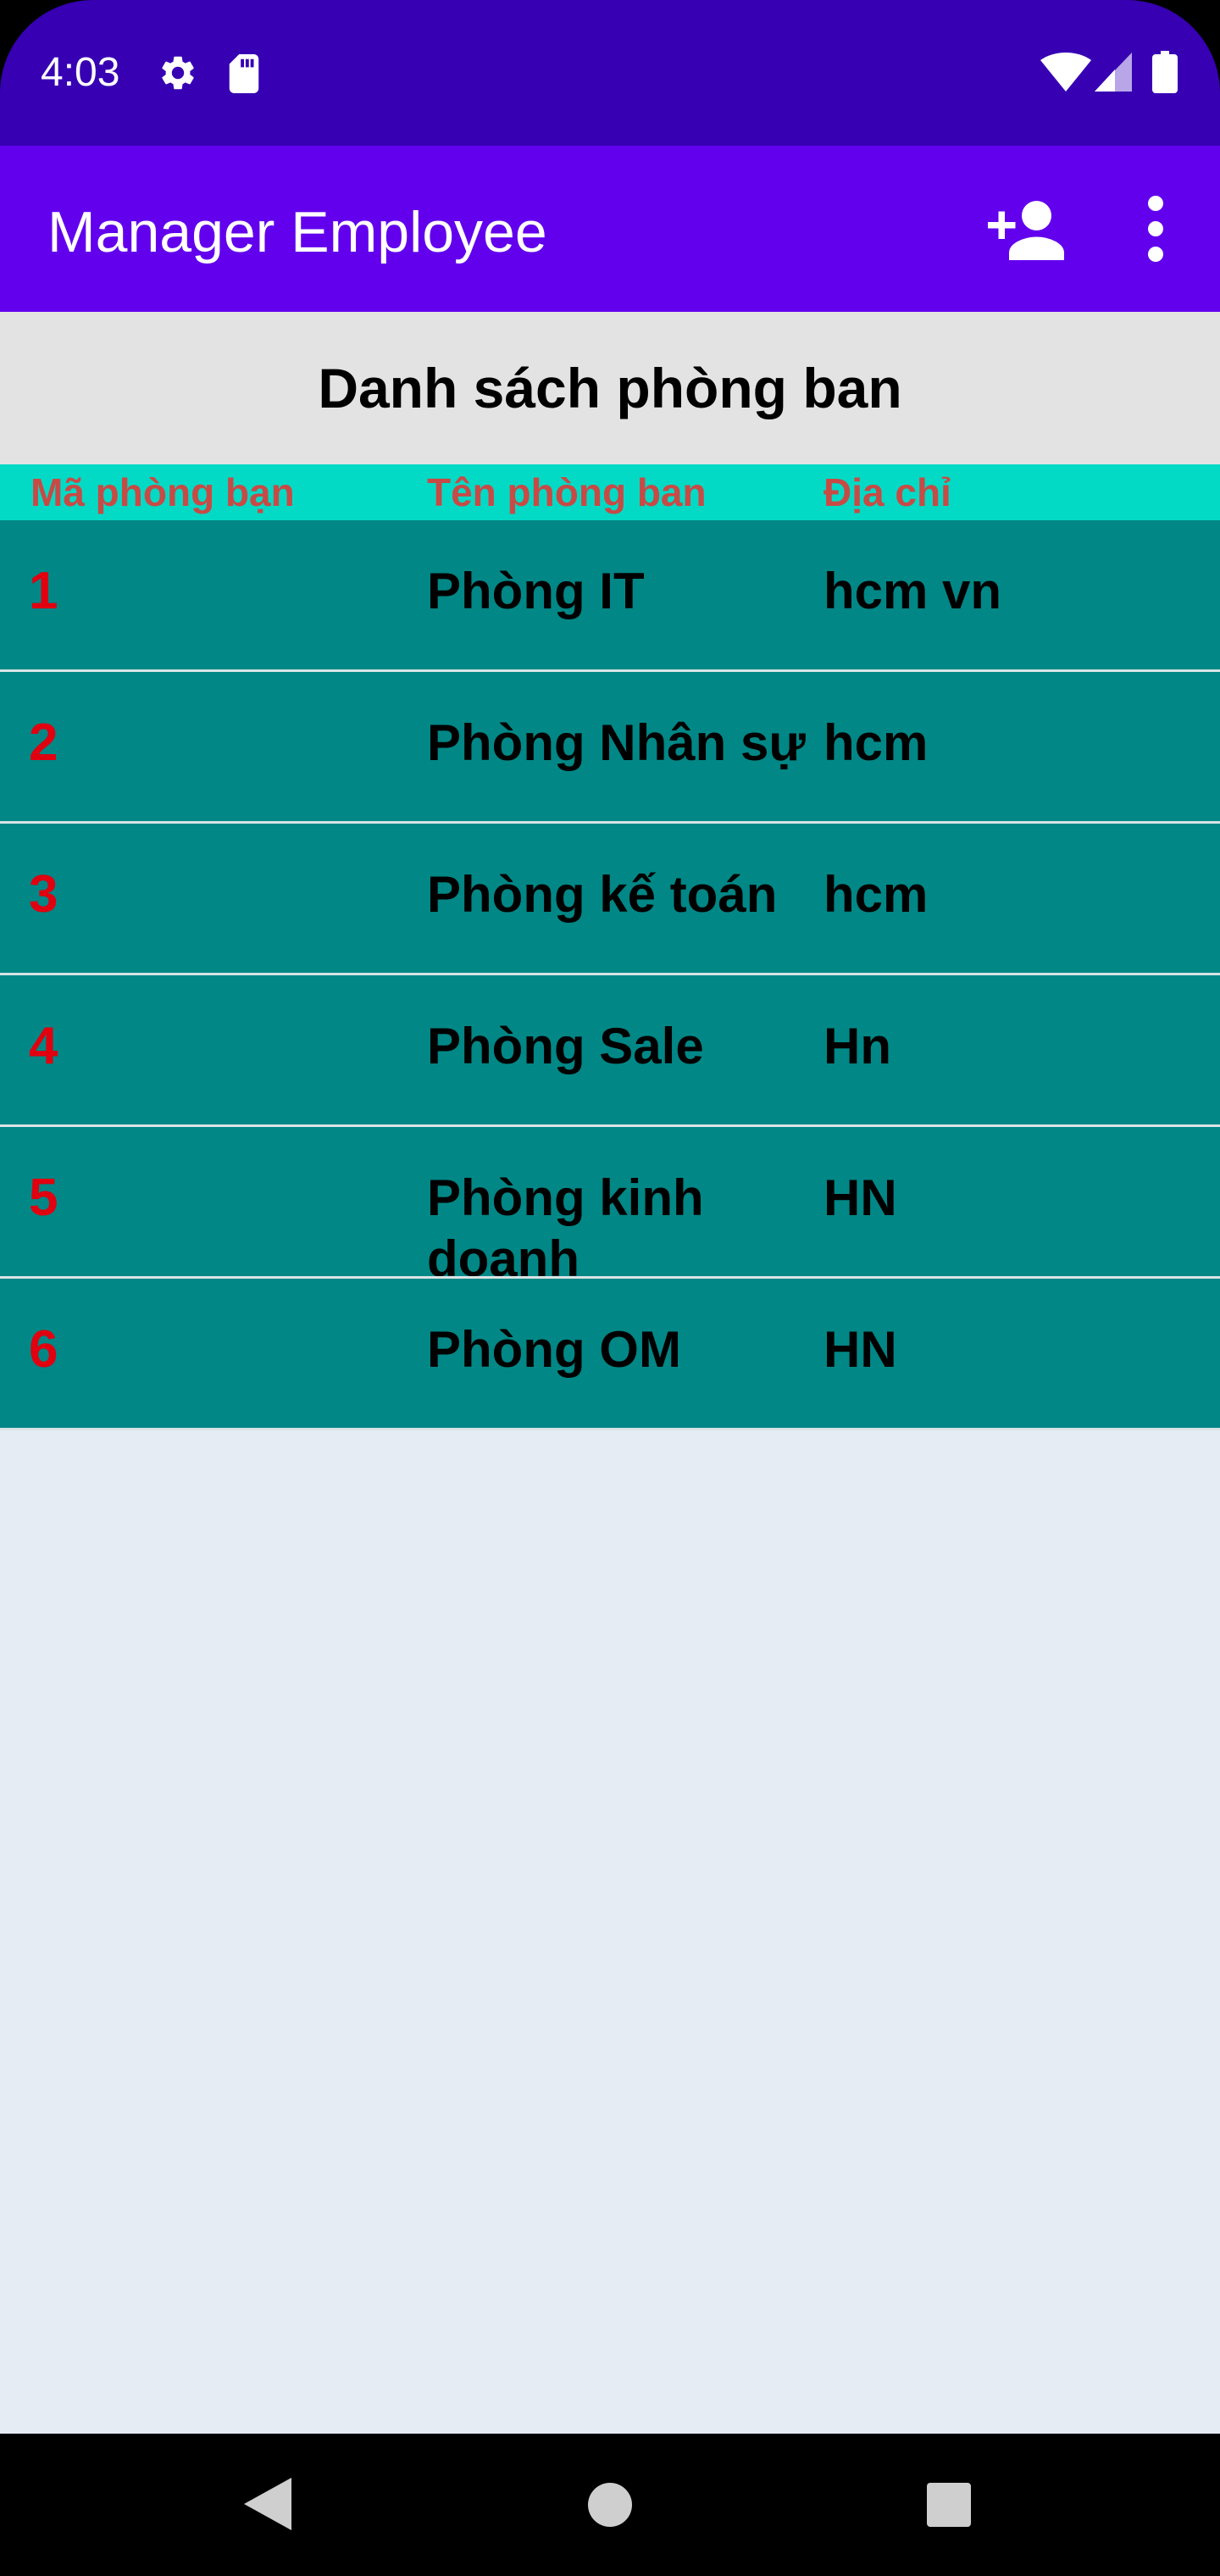  What do you see at coordinates (565, 1046) in the screenshot?
I see `department-name: Phòng Sale` at bounding box center [565, 1046].